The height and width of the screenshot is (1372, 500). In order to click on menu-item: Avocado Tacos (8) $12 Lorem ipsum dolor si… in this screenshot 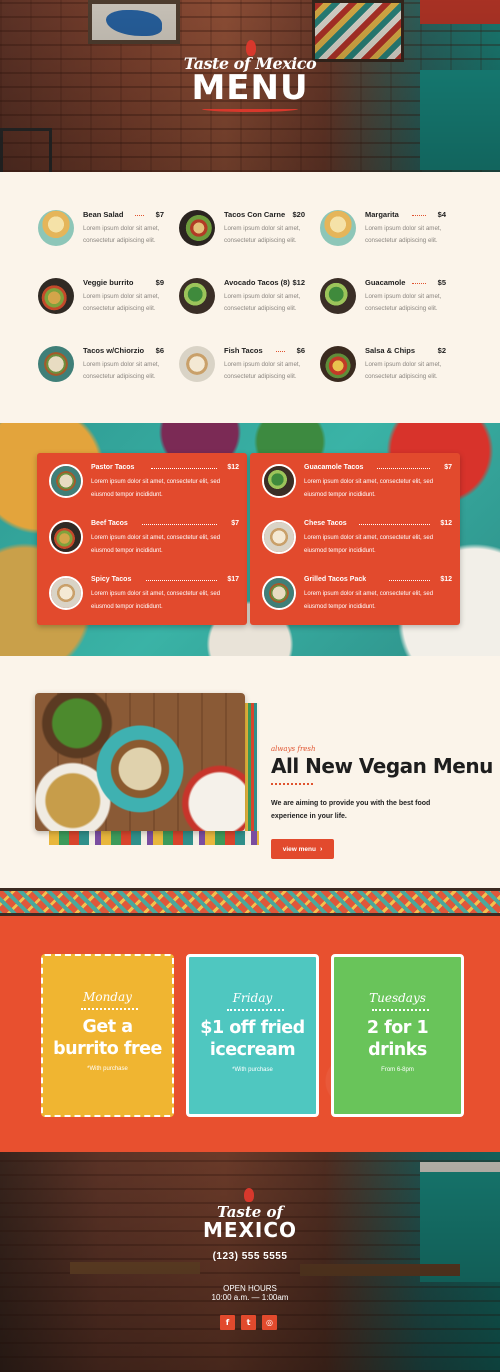, I will do `click(242, 301)`.